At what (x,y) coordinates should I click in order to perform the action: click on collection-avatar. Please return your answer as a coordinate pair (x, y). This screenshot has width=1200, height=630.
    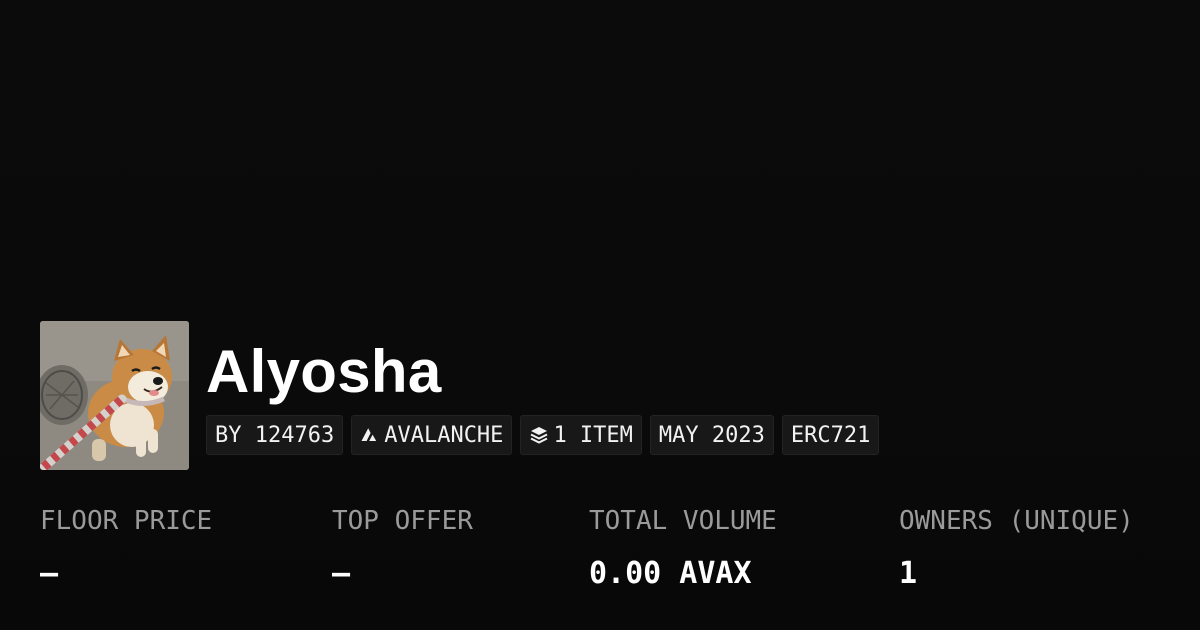
    Looking at the image, I should click on (114, 395).